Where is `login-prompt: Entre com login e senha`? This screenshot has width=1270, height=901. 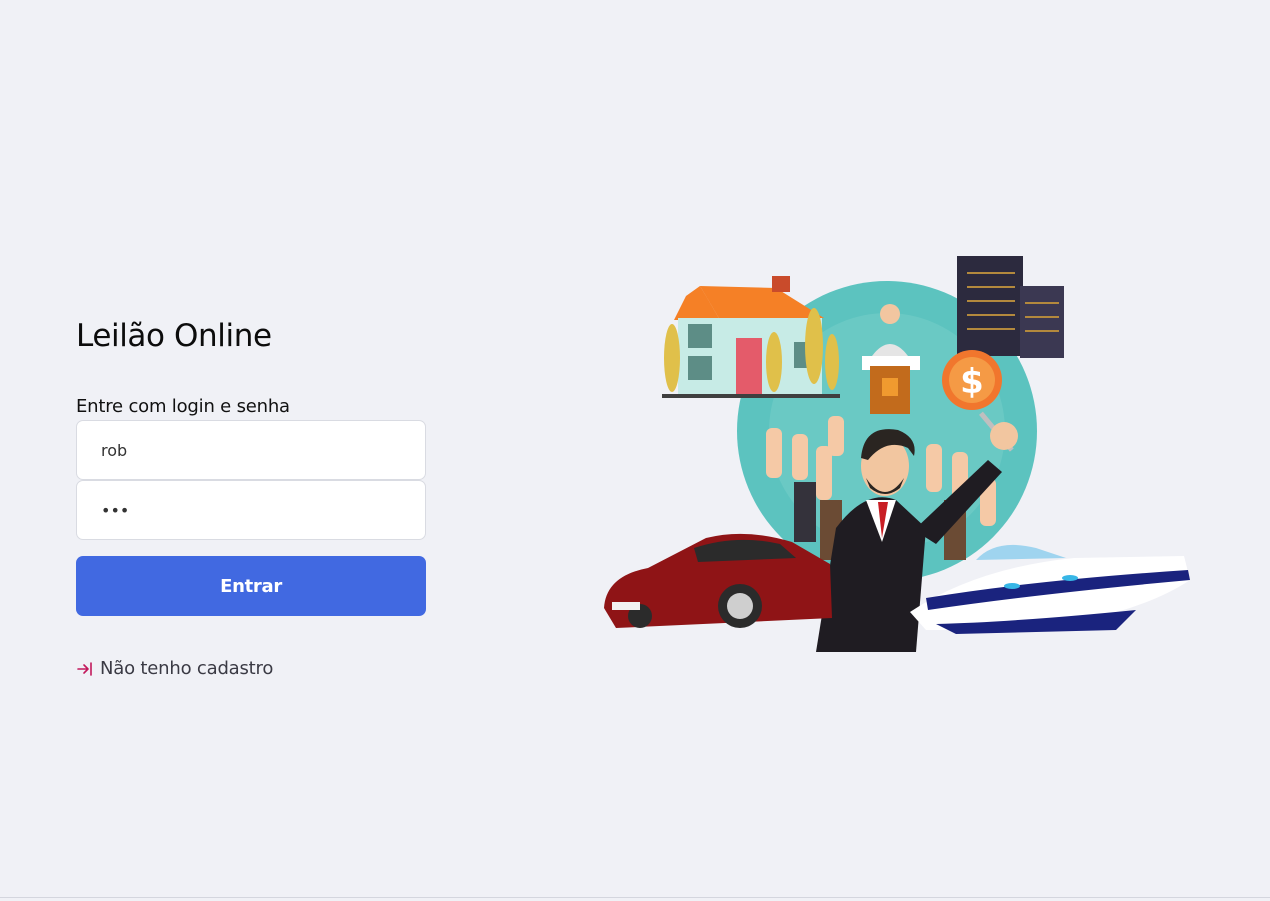 login-prompt: Entre com login e senha is located at coordinates (183, 406).